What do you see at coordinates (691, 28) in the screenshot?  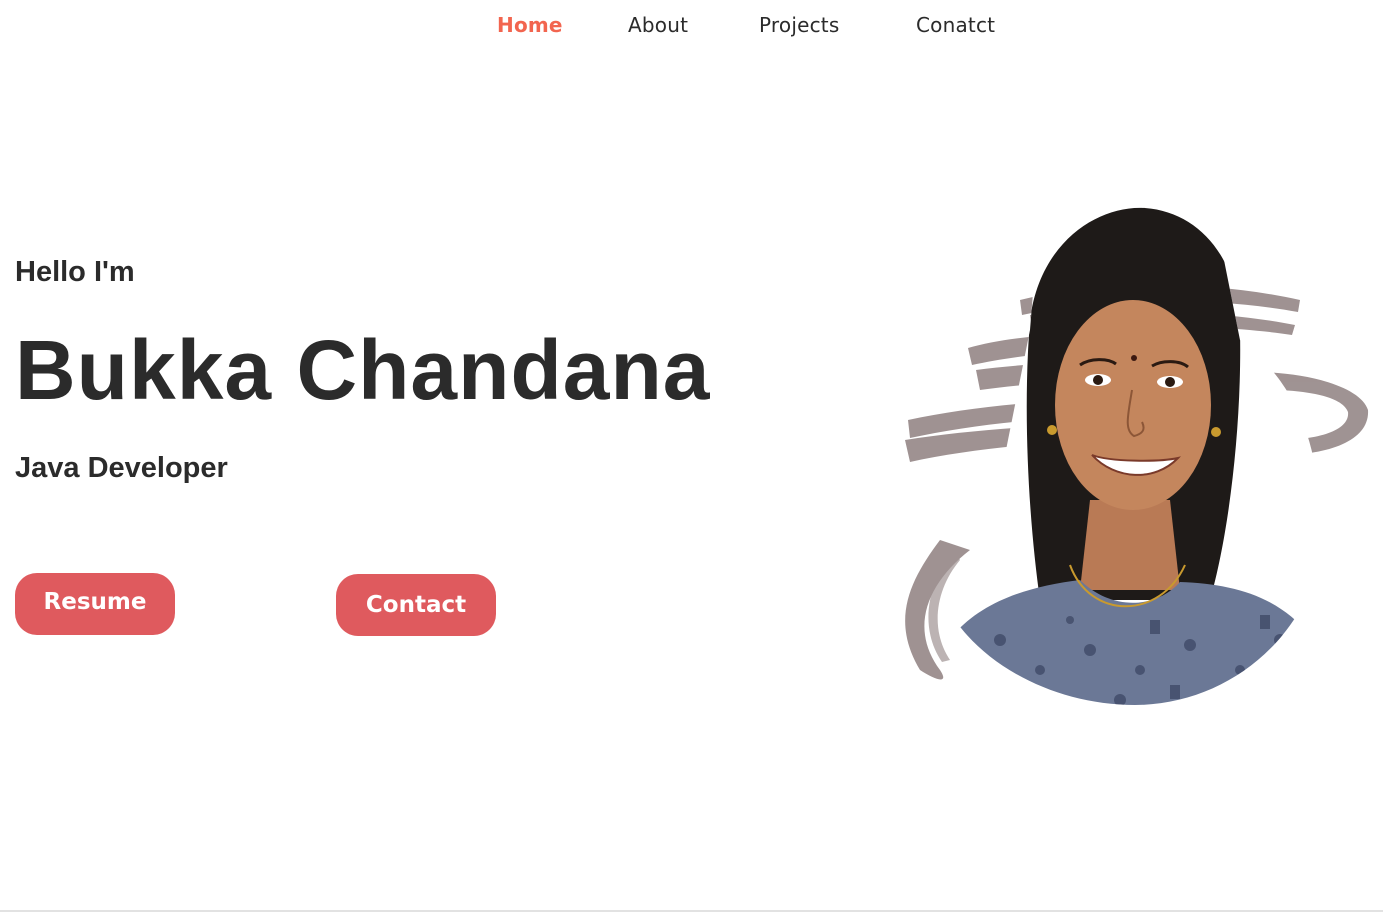 I see `top-navigation: Home About Projects Conatct` at bounding box center [691, 28].